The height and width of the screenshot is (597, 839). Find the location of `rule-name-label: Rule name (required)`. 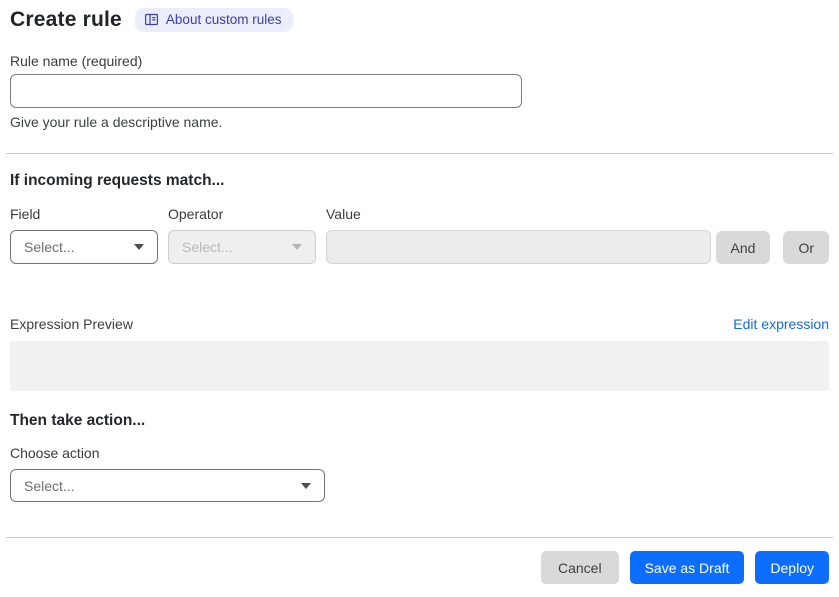

rule-name-label: Rule name (required) is located at coordinates (76, 61).